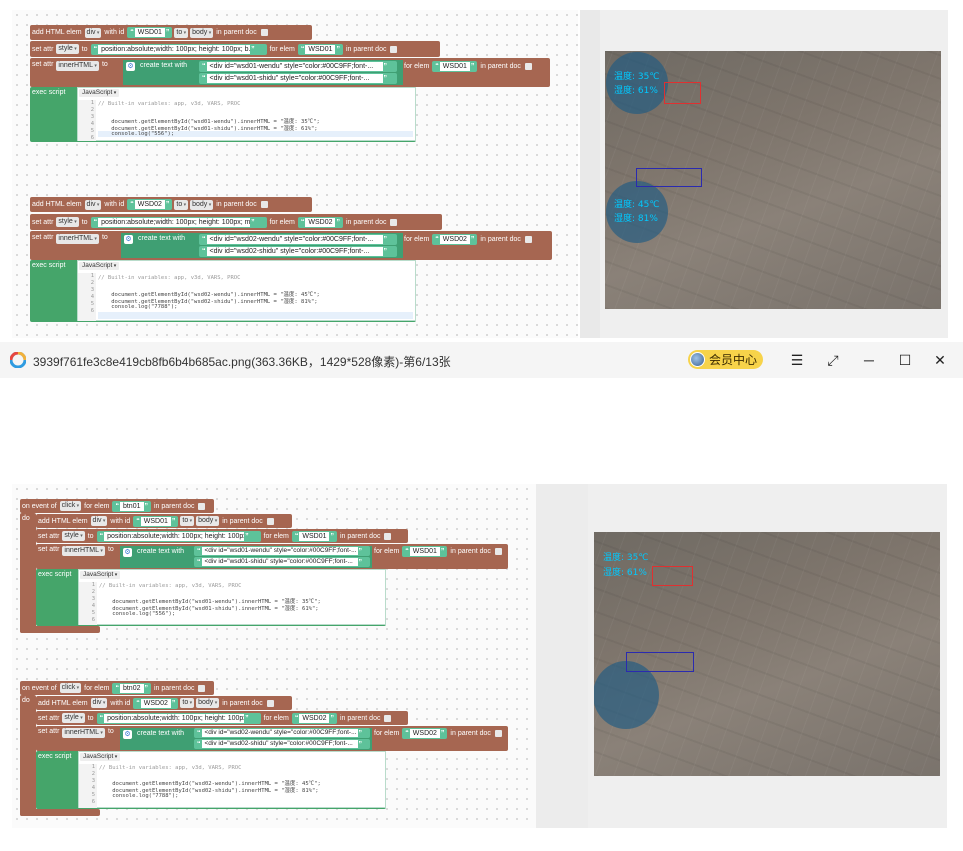 The height and width of the screenshot is (851, 963). What do you see at coordinates (131, 506) in the screenshot?
I see `elem-id-string: “btn01”` at bounding box center [131, 506].